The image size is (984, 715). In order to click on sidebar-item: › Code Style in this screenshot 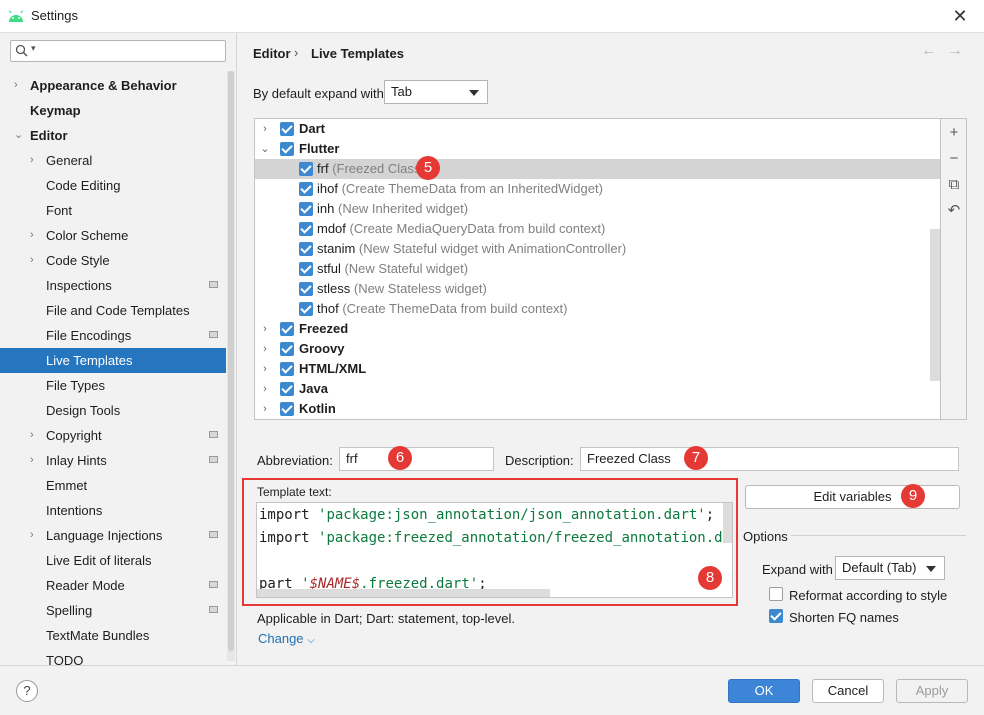, I will do `click(113, 260)`.